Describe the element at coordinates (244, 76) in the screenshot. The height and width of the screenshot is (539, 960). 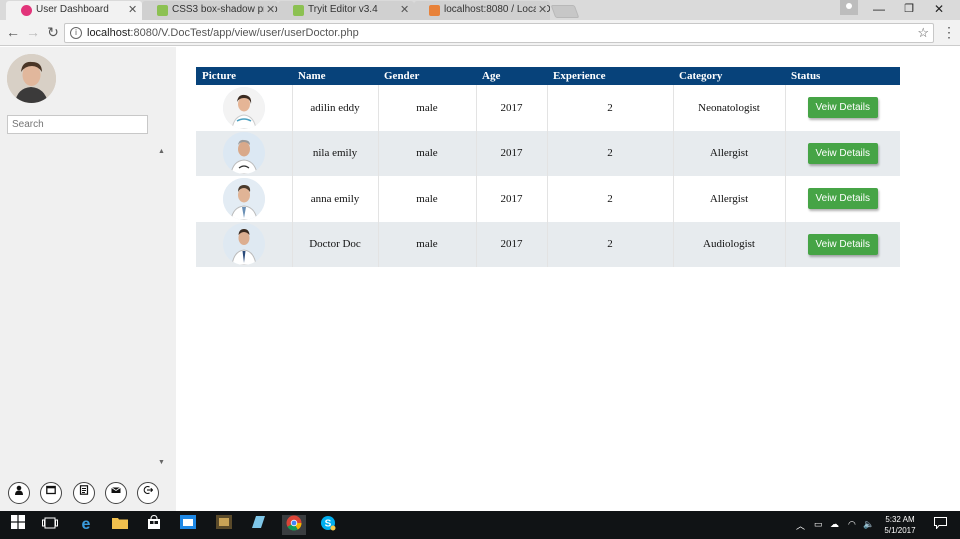
I see `column-header: Picture` at that location.